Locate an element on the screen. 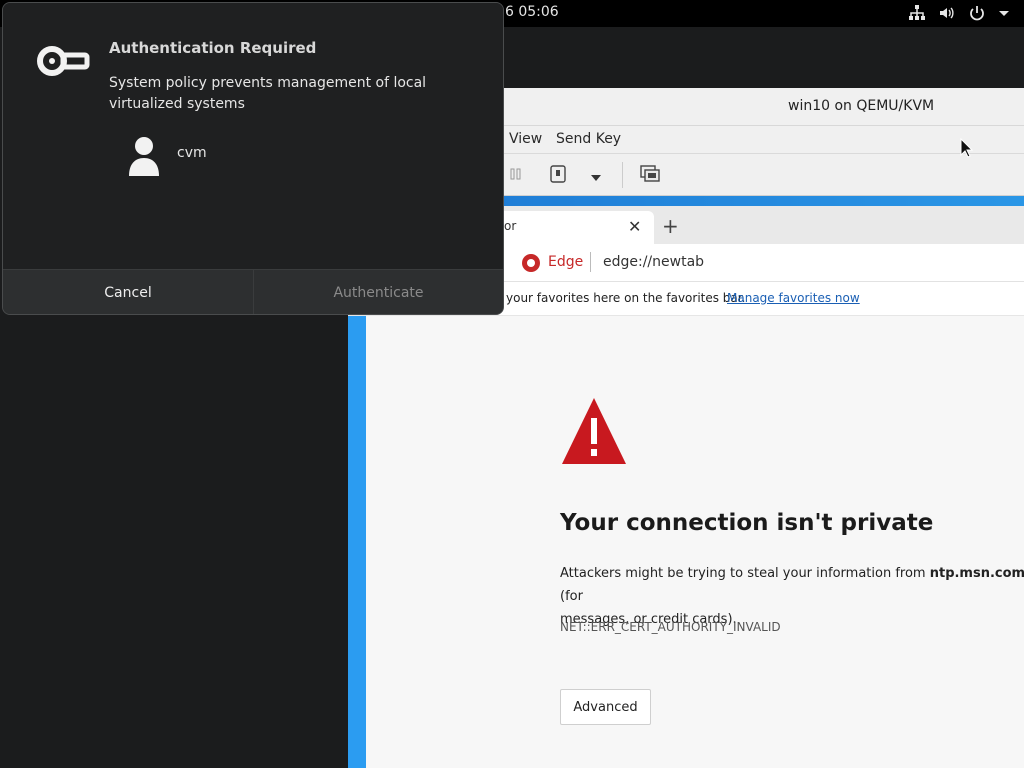 Image resolution: width=1024 pixels, height=768 pixels. shutdown-icon is located at coordinates (558, 176).